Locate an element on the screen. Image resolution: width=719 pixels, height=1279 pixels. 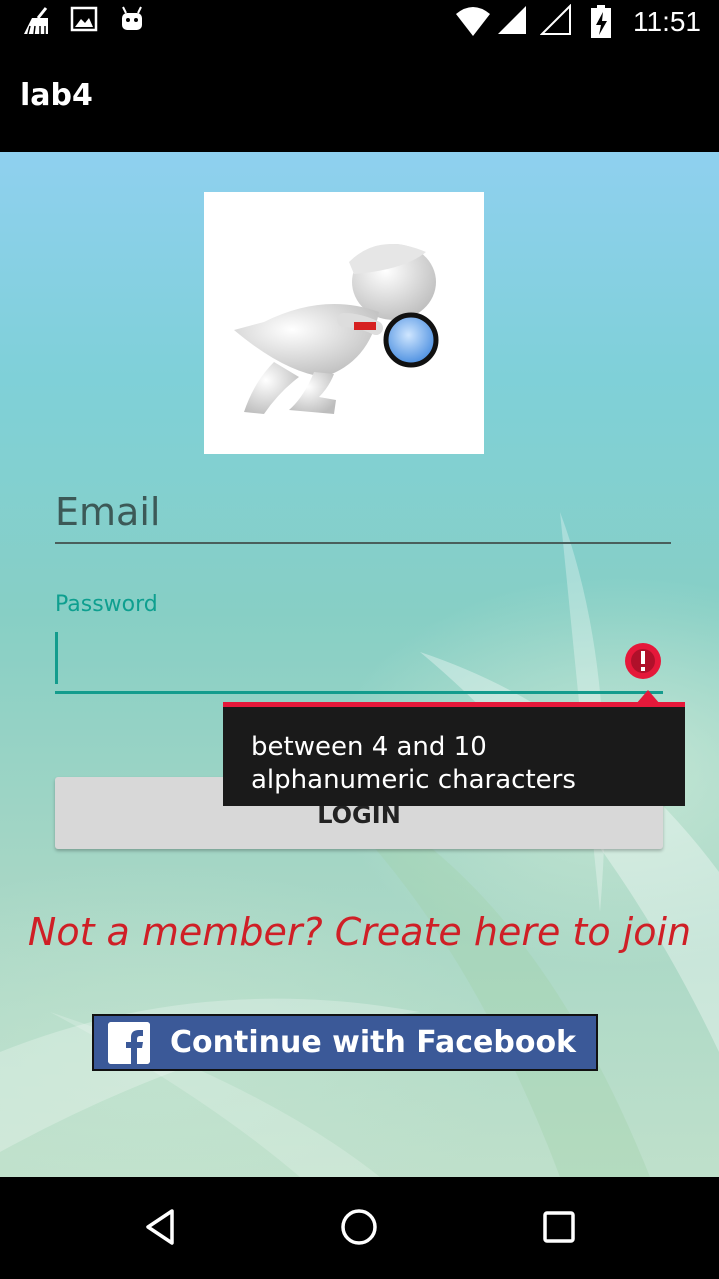
email-input: Email is located at coordinates (363, 513).